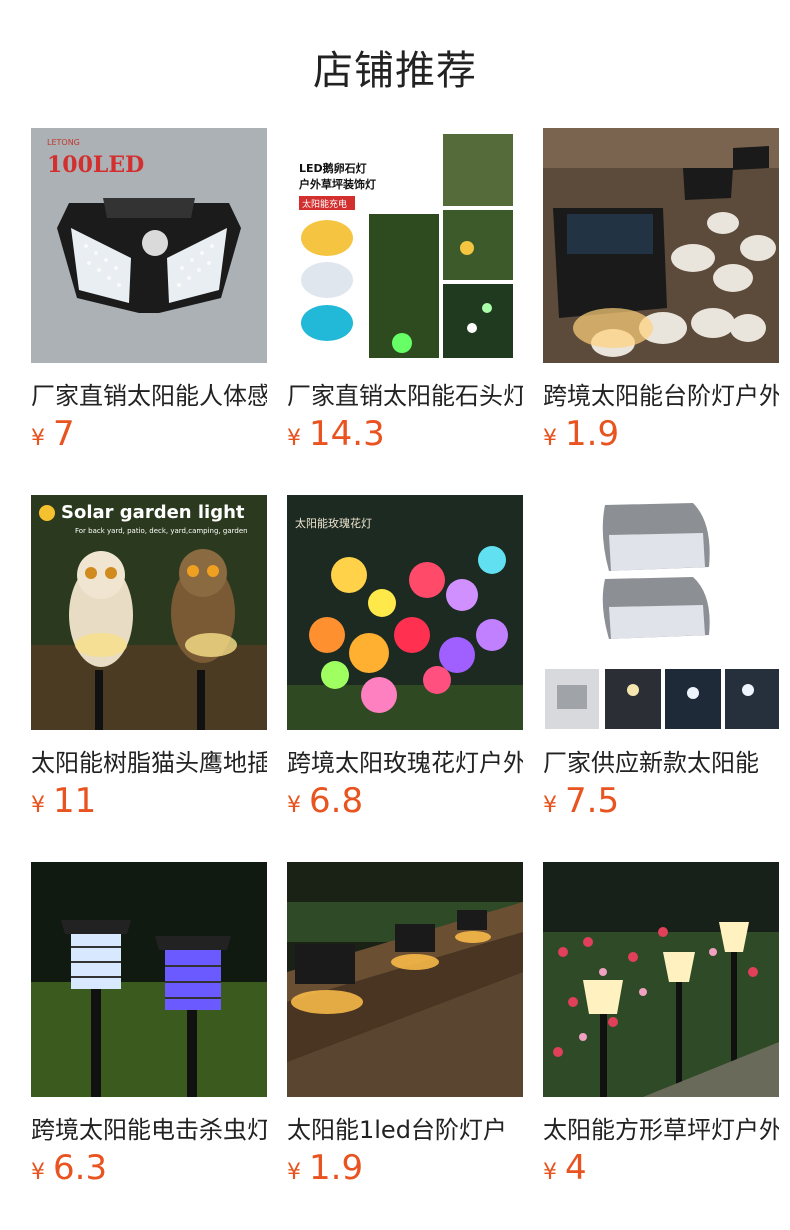  Describe the element at coordinates (149, 760) in the screenshot. I see `product-name: 太阳能树脂猫头鹰地插灯` at that location.